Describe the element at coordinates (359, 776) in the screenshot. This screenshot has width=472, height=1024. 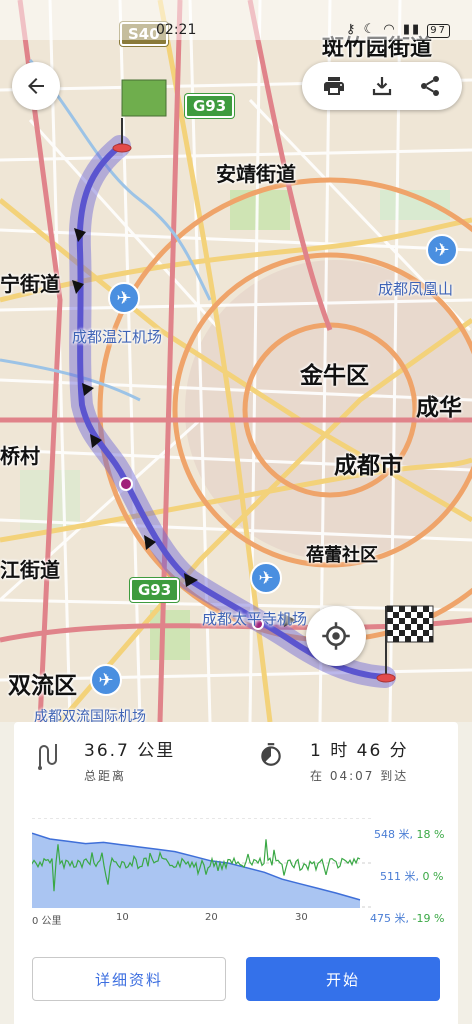
I see `arrival-label: 在 04:07 到达` at that location.